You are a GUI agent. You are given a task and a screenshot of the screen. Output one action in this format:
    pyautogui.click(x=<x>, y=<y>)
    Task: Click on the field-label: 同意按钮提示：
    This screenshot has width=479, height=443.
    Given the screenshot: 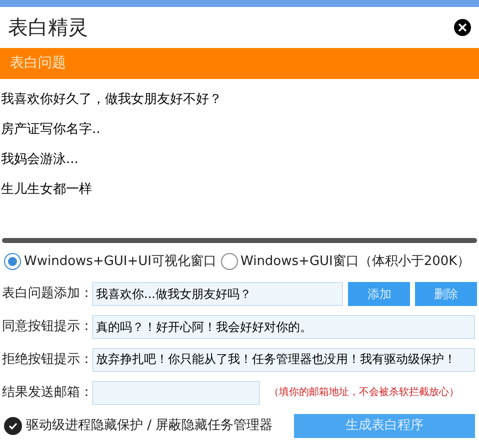 What is the action you would take?
    pyautogui.click(x=46, y=327)
    